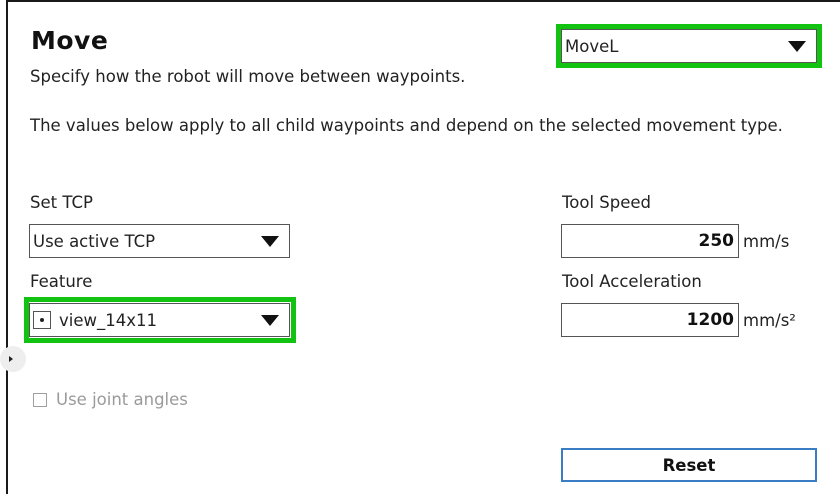 The image size is (840, 494). What do you see at coordinates (61, 202) in the screenshot?
I see `set-tcp-label: Set TCP` at bounding box center [61, 202].